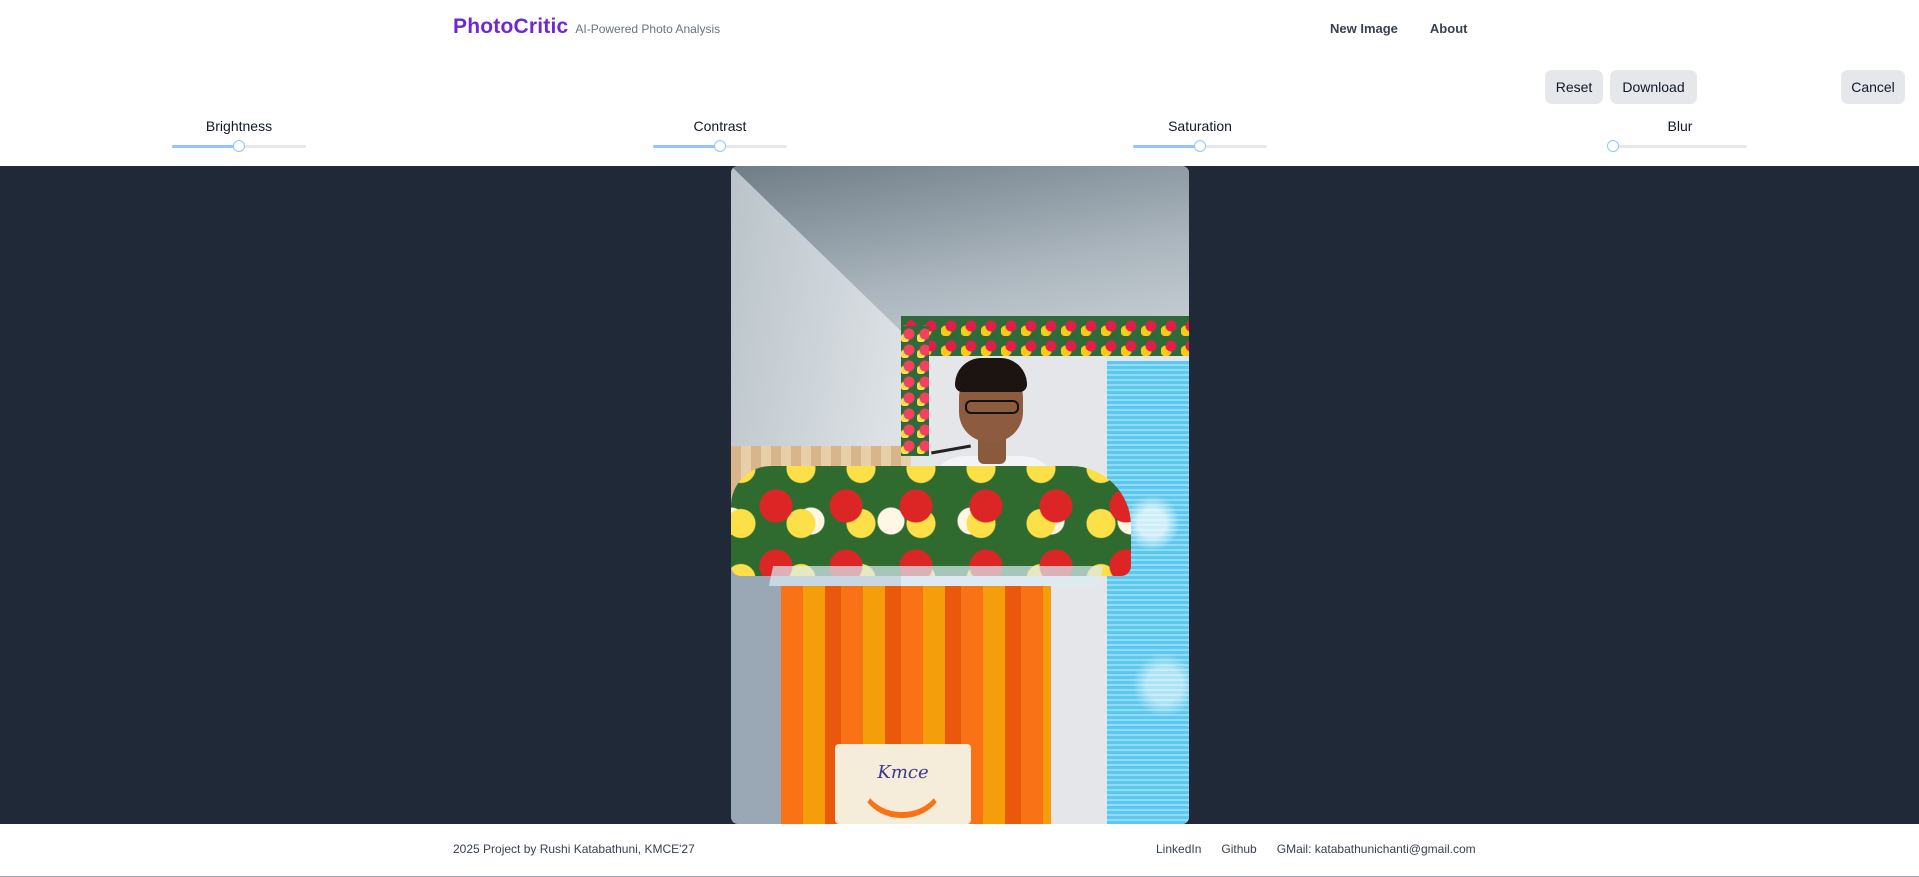  What do you see at coordinates (510, 27) in the screenshot?
I see `brand-name: PhotoCritic` at bounding box center [510, 27].